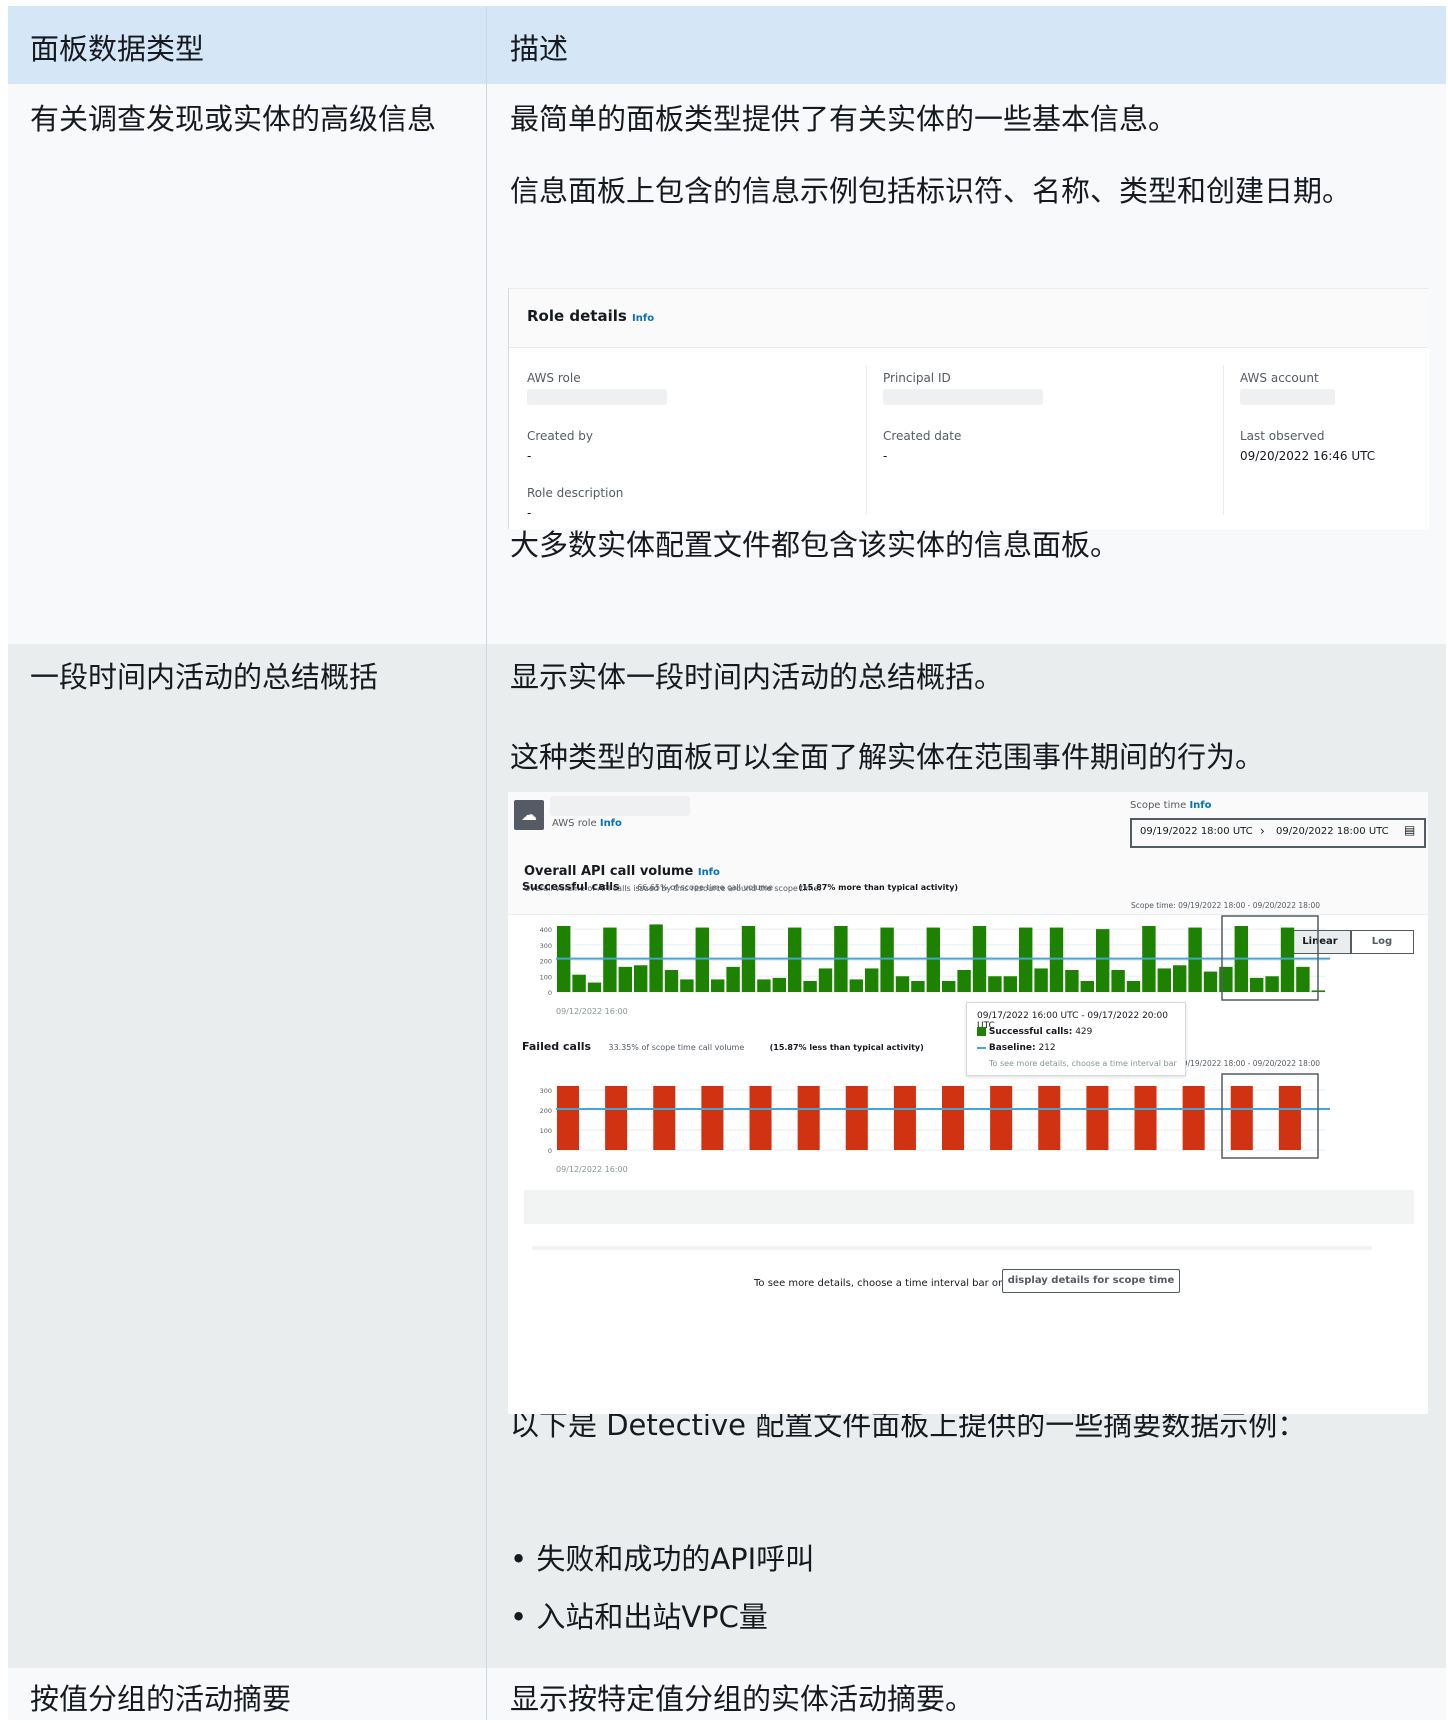 This screenshot has height=1723, width=1448. Describe the element at coordinates (676, 1047) in the screenshot. I see `chart-subtitle: 33.35% of scope time call volume` at that location.